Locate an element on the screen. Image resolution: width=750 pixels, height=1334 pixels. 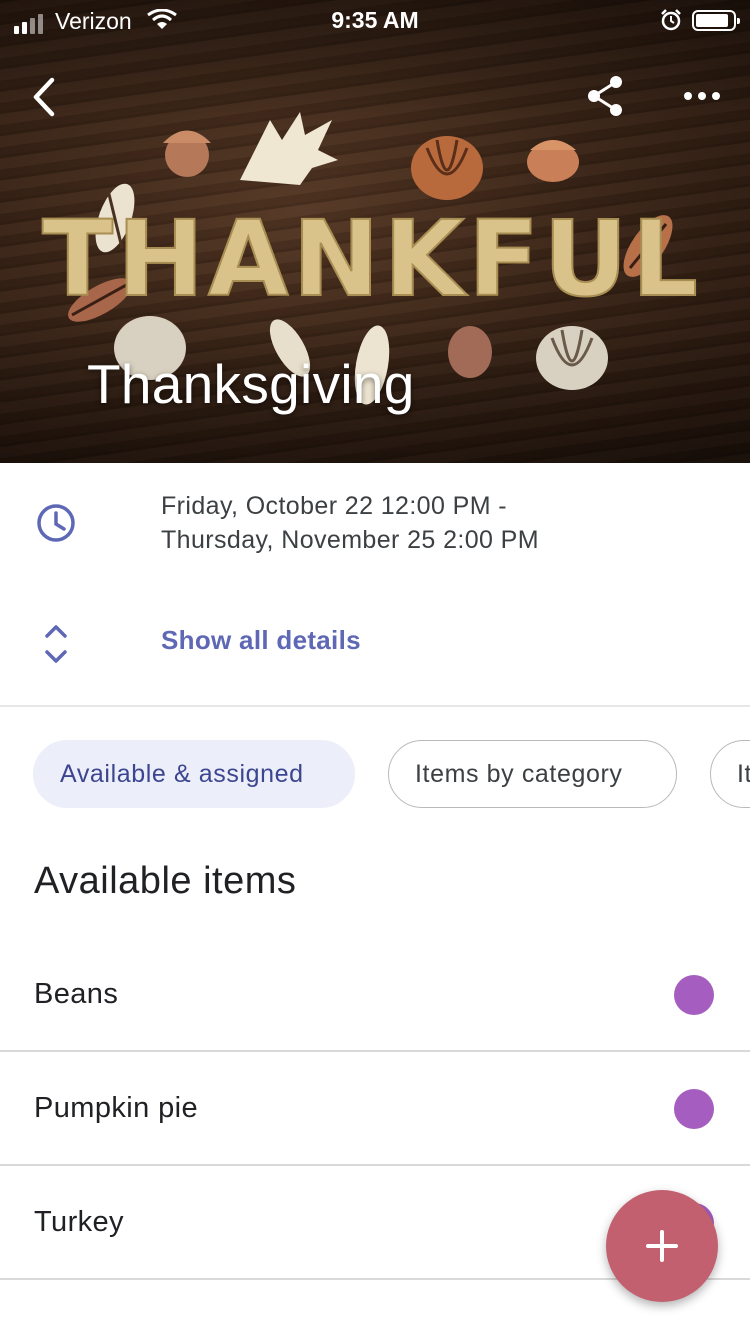
divider is located at coordinates (375, 706).